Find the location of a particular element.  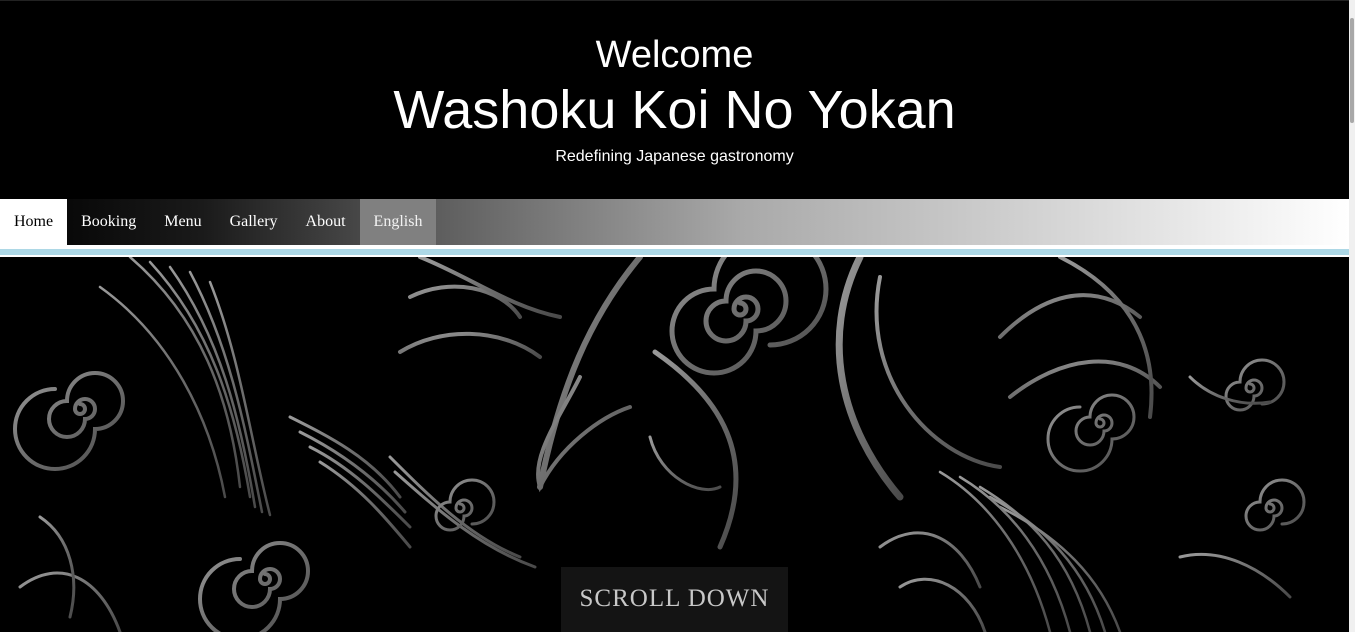

nav-booking-link: Booking is located at coordinates (108, 222).